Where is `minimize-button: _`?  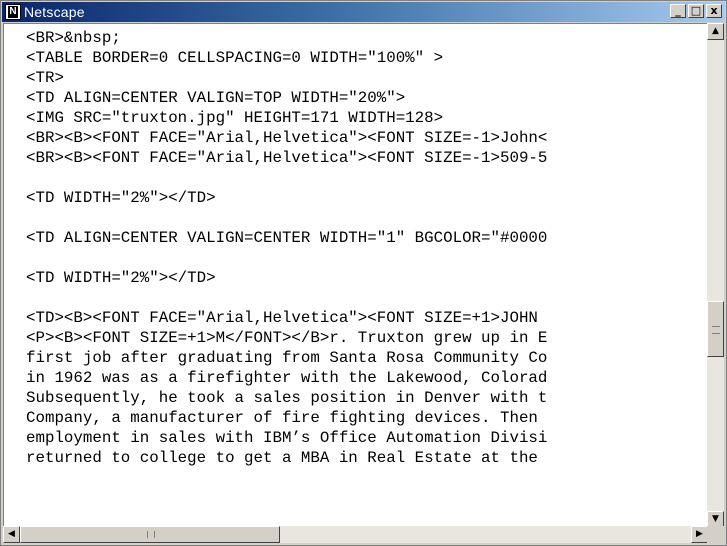 minimize-button: _ is located at coordinates (678, 11).